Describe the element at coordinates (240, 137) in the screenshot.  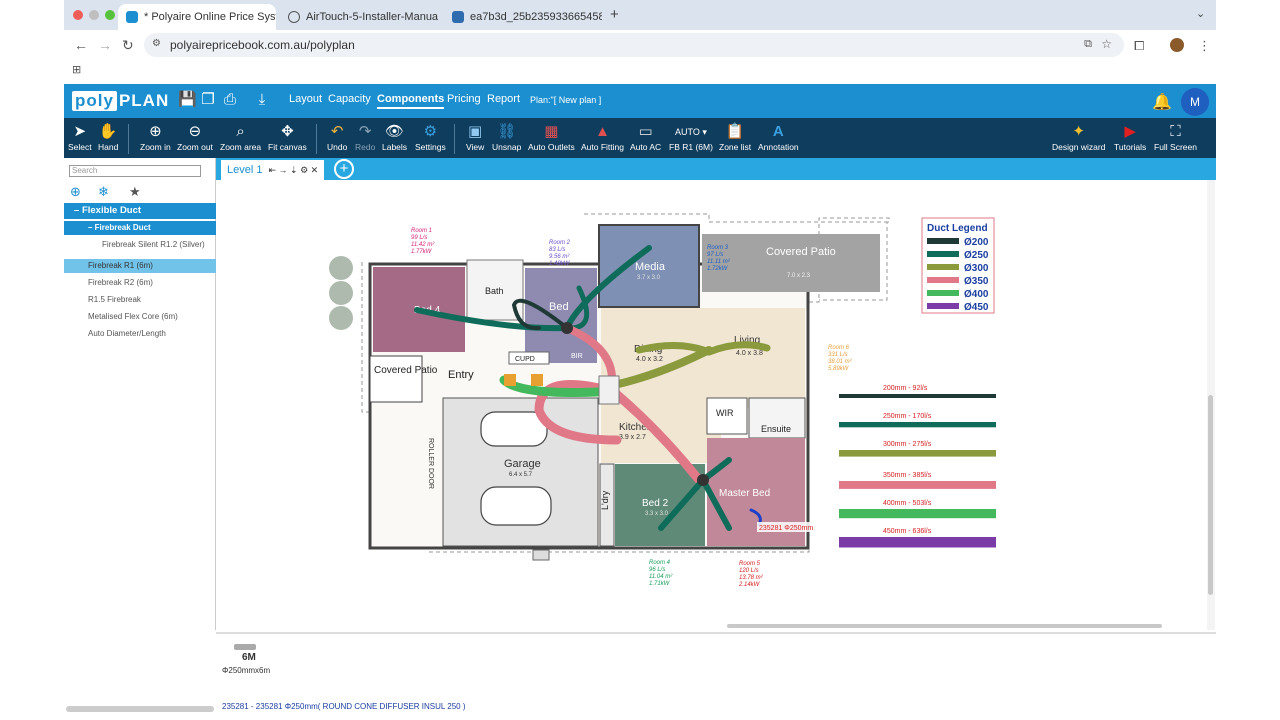
I see `zoom-area-button: ⌕ Zoom area` at that location.